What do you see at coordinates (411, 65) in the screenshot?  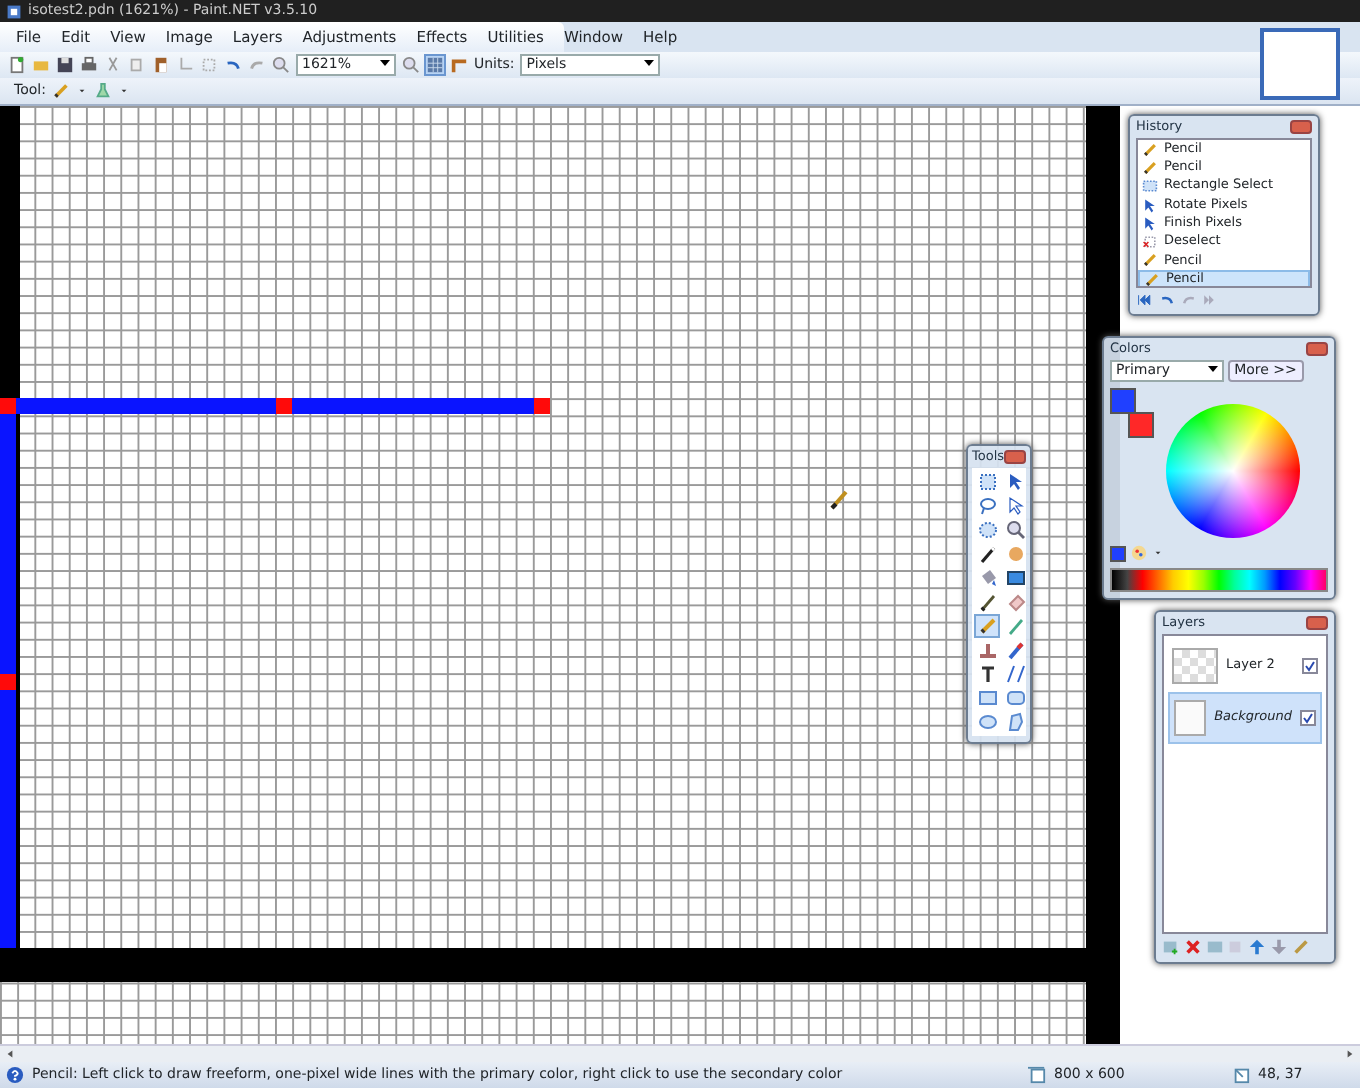 I see `zoom-in-icon` at bounding box center [411, 65].